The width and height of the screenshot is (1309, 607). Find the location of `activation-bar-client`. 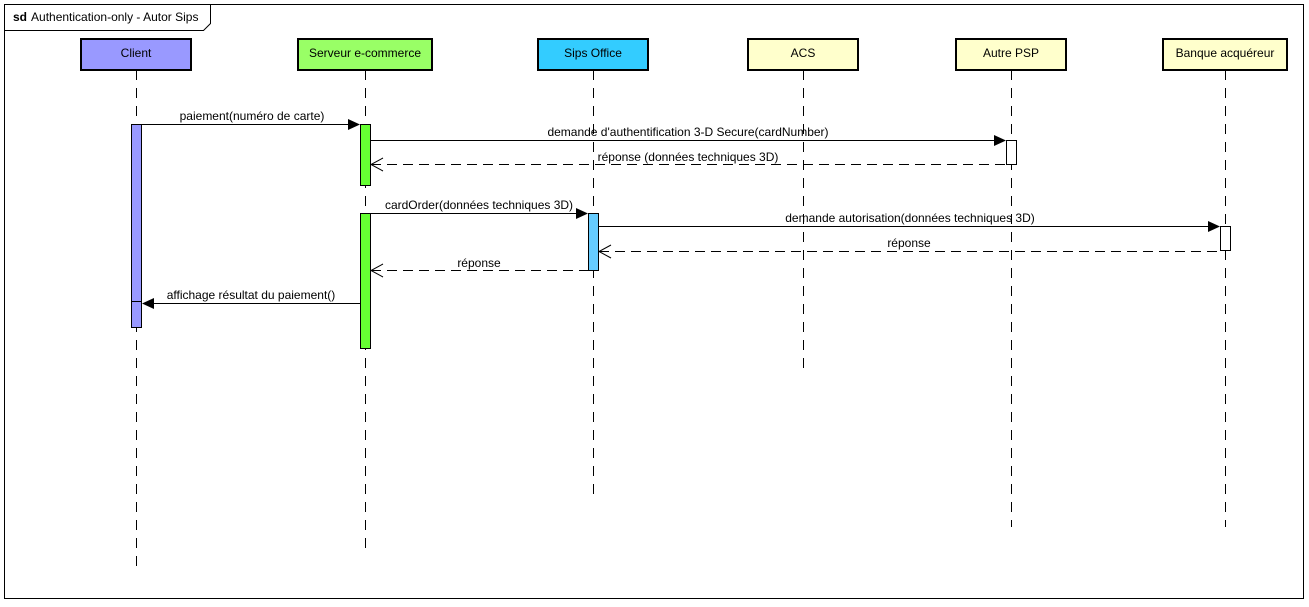

activation-bar-client is located at coordinates (136, 226).